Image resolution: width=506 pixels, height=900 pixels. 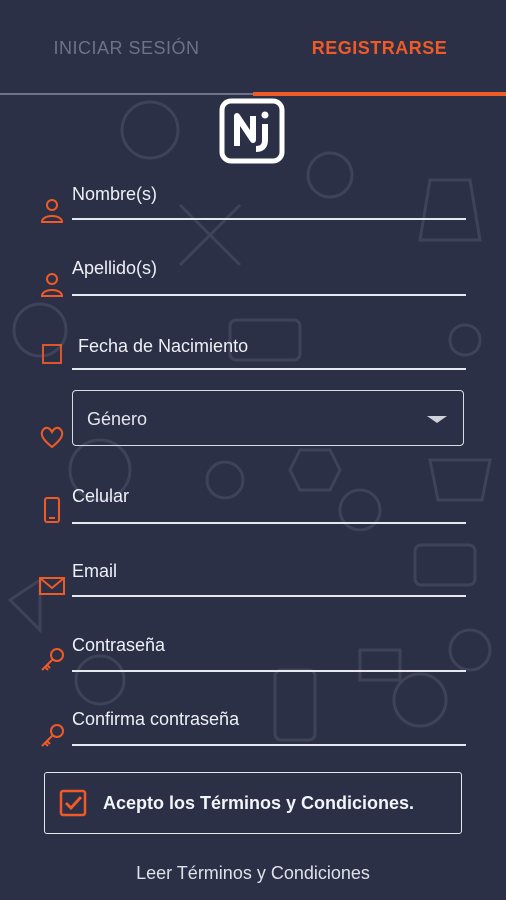 I want to click on gender-select: Género, so click(x=268, y=418).